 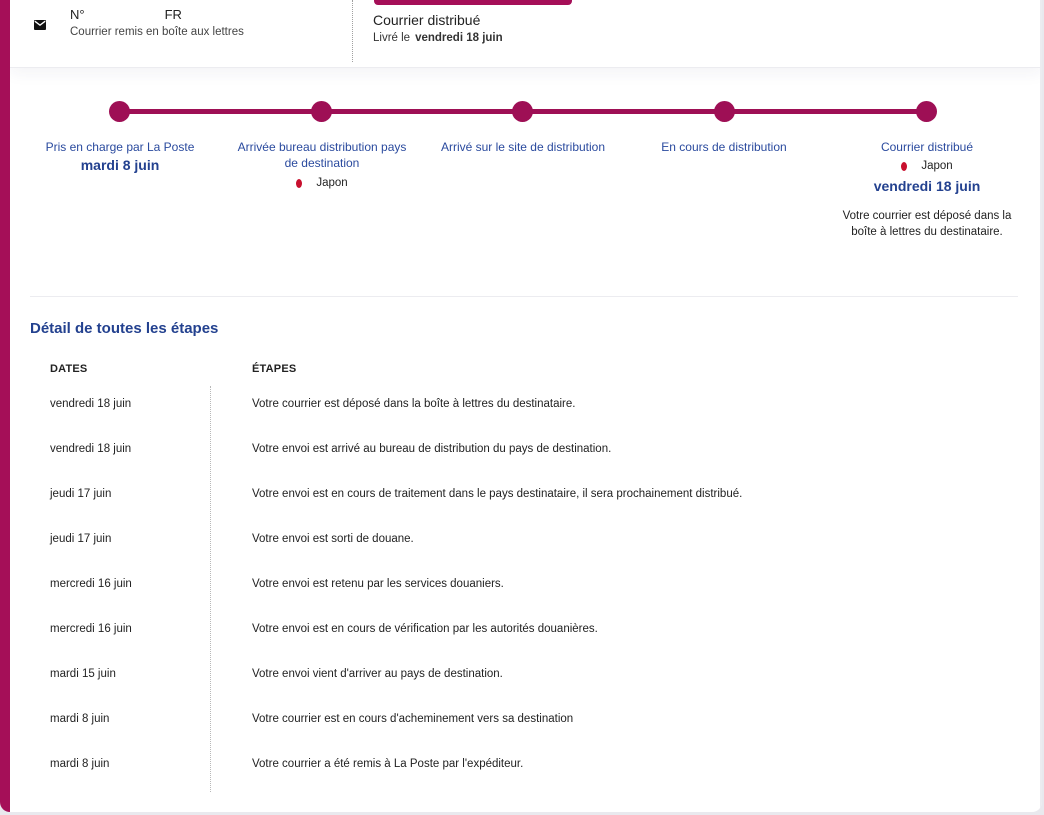 I want to click on status-accent-bar, so click(x=473, y=2).